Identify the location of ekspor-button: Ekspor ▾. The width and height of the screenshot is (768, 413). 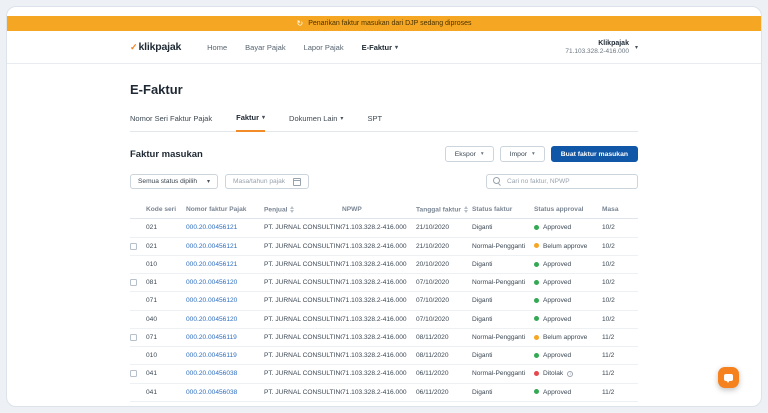
(469, 154).